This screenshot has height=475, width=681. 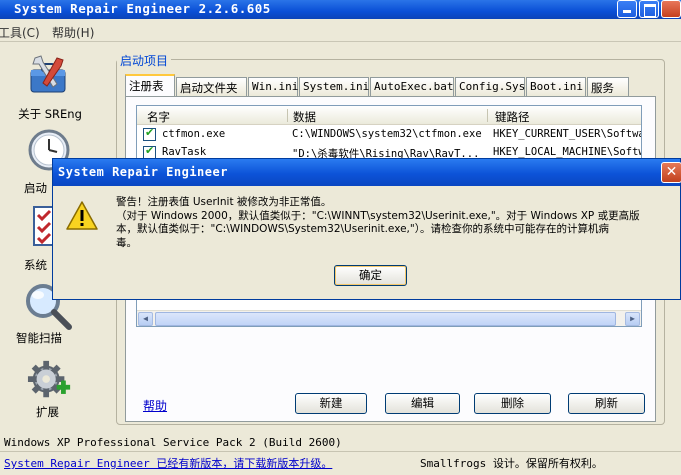 What do you see at coordinates (158, 117) in the screenshot?
I see `column-header-name: 名字` at bounding box center [158, 117].